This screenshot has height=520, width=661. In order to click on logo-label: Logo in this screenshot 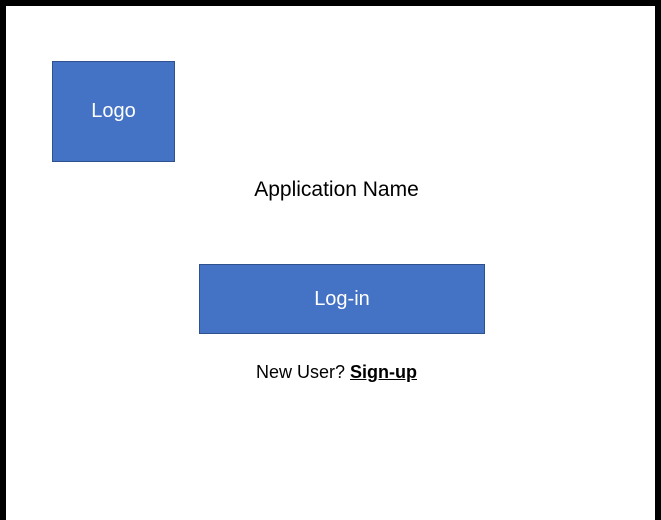, I will do `click(113, 111)`.